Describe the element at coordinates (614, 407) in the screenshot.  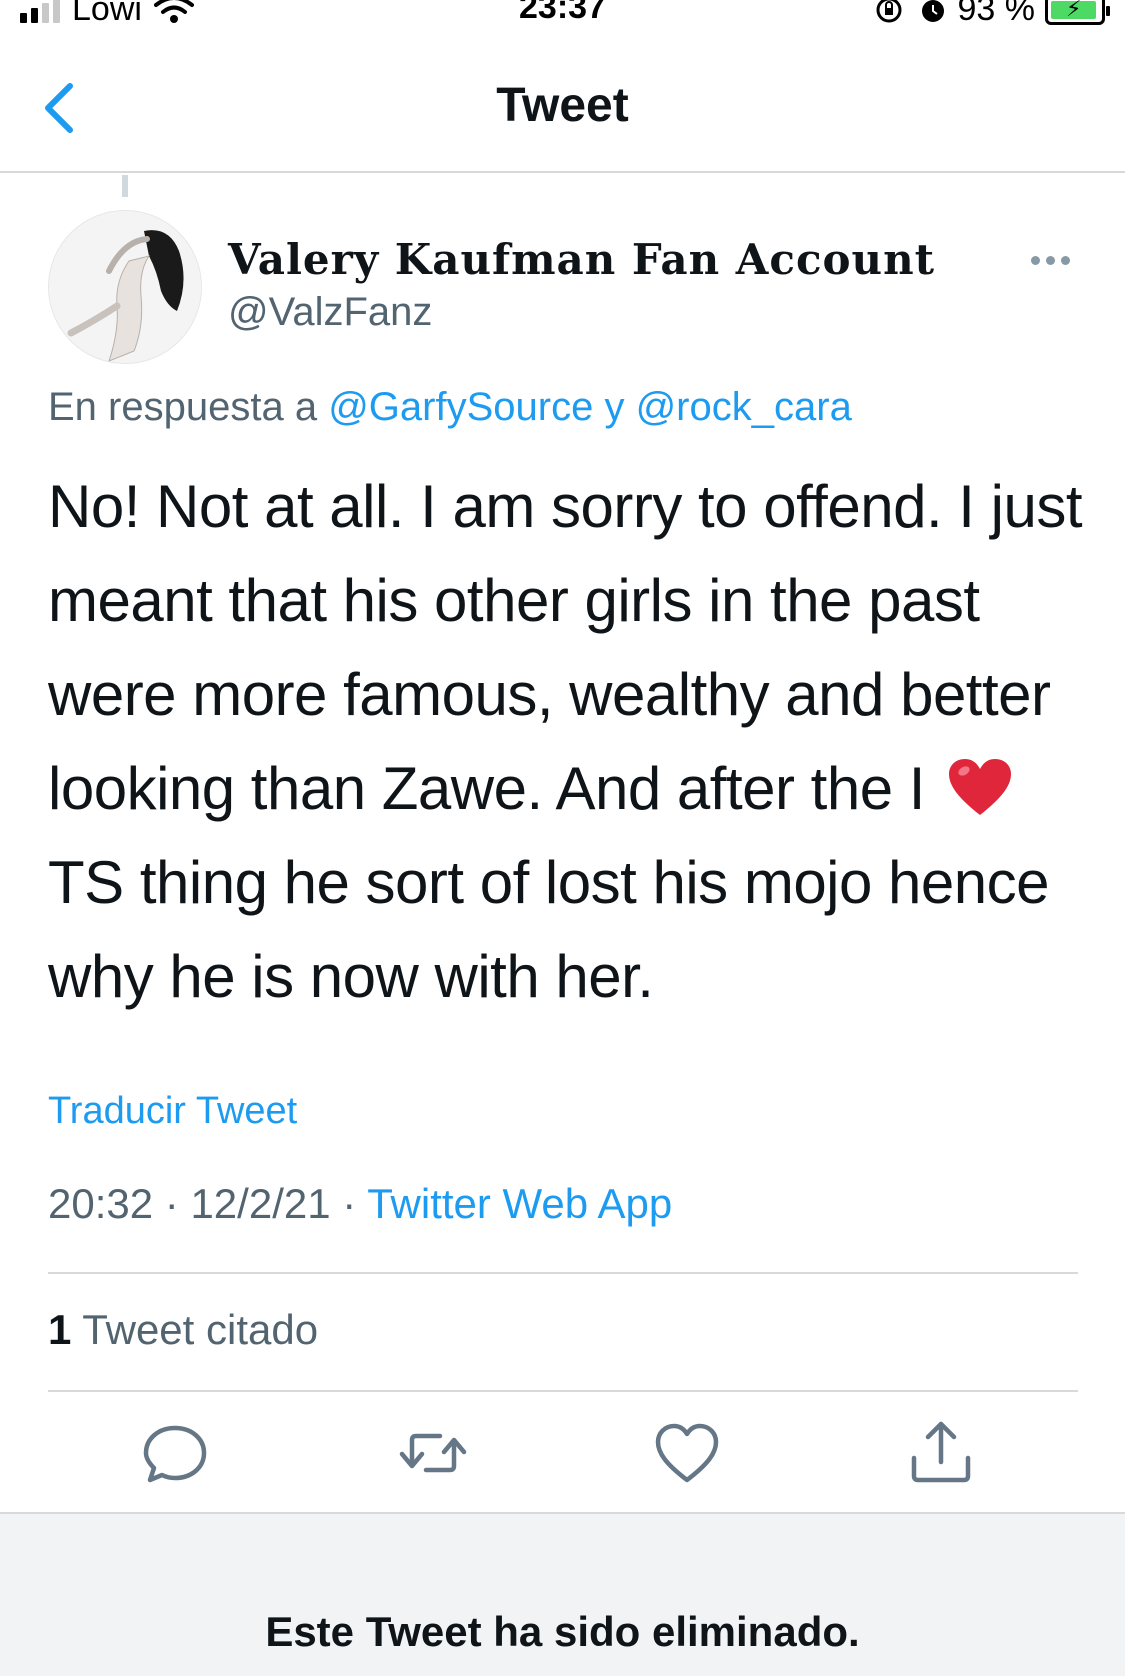
I see `reply-joiner: y` at that location.